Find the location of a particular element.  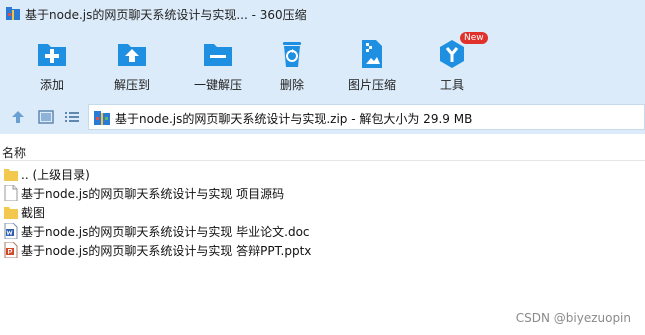

file-icon is located at coordinates (11, 193).